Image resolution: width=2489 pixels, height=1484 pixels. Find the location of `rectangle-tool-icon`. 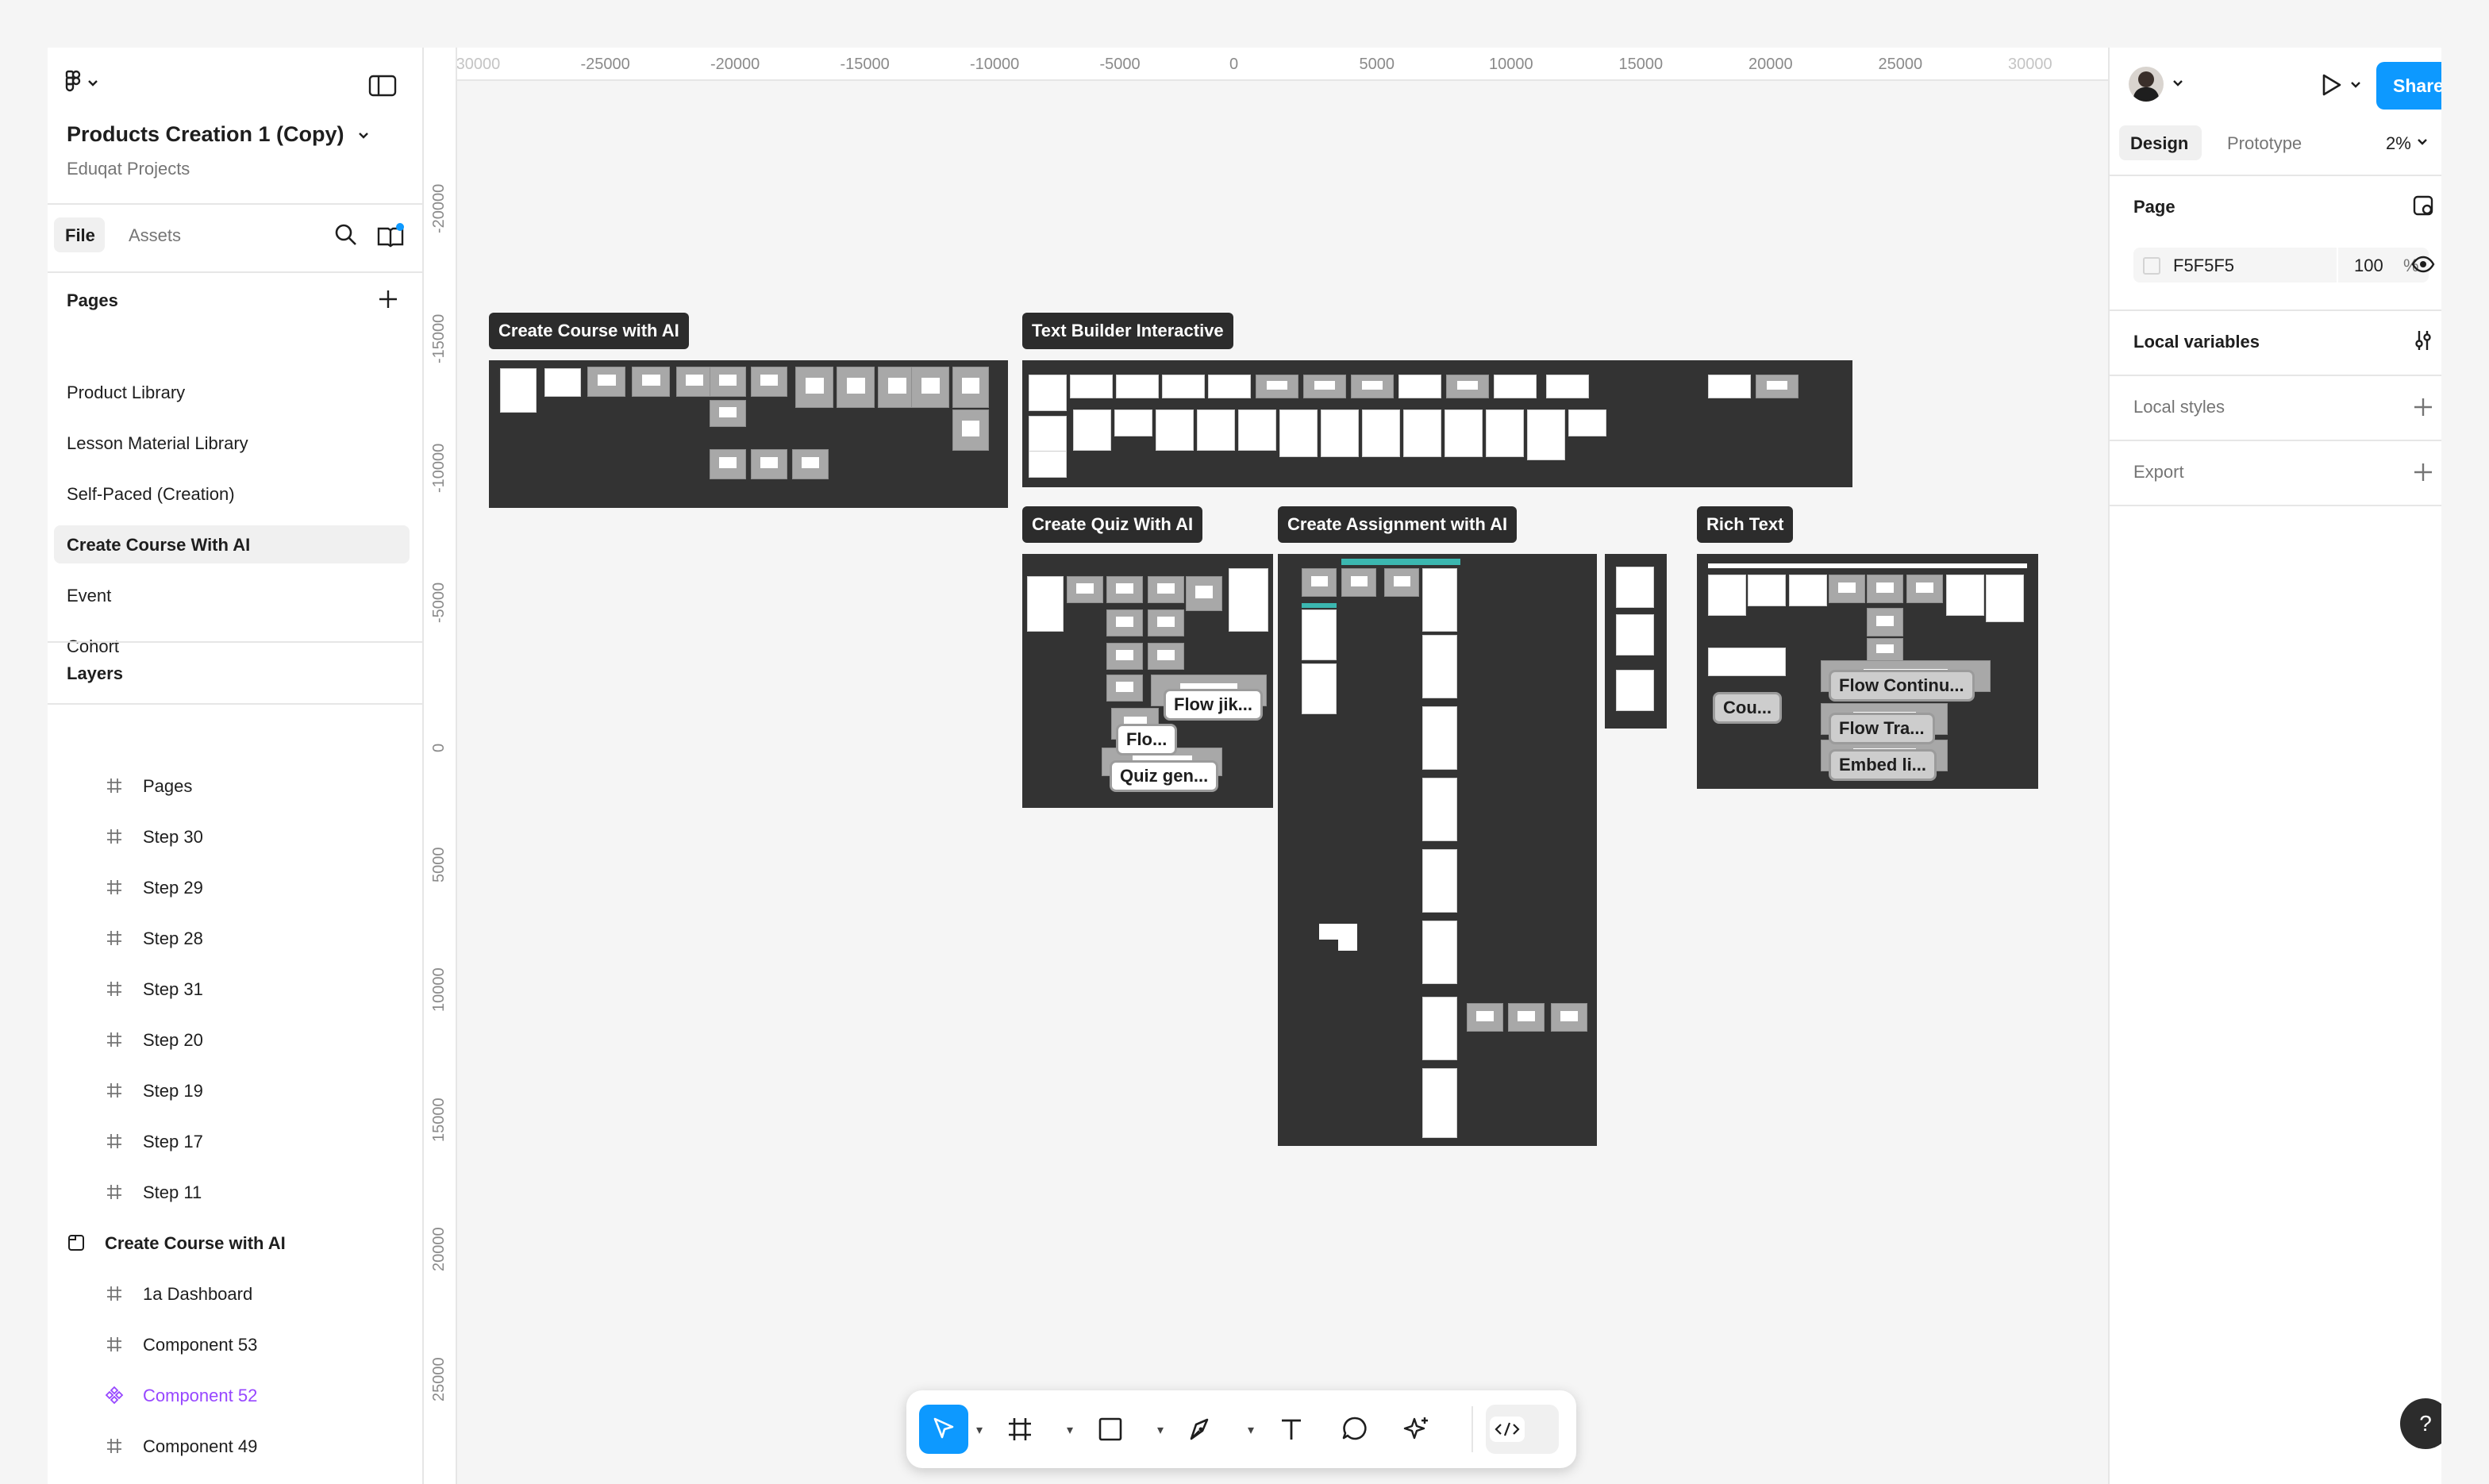

rectangle-tool-icon is located at coordinates (1110, 1429).